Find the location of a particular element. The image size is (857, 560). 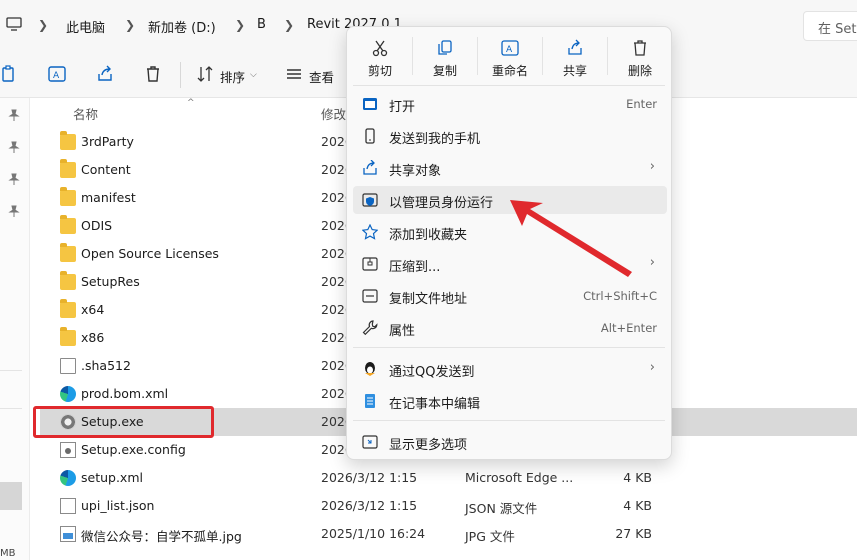

file-name: 微信公众号：自学不孤单.jpg is located at coordinates (161, 536).